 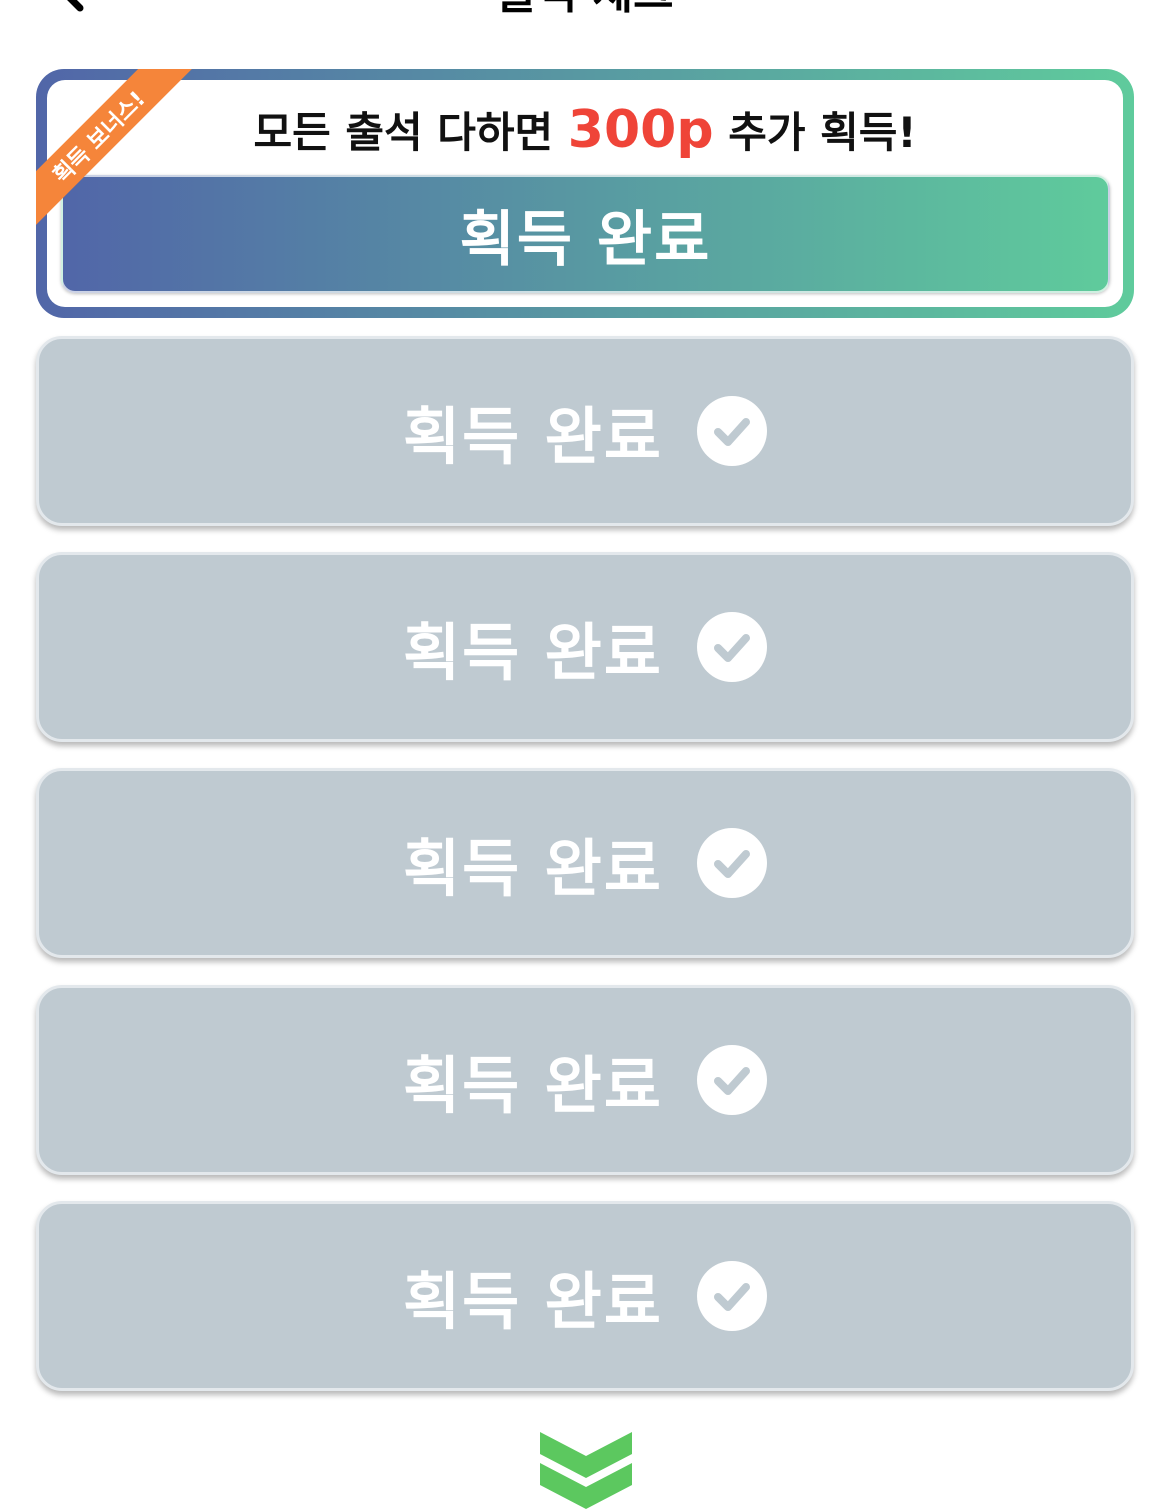 I want to click on header: 출석 체크, so click(x=585, y=11).